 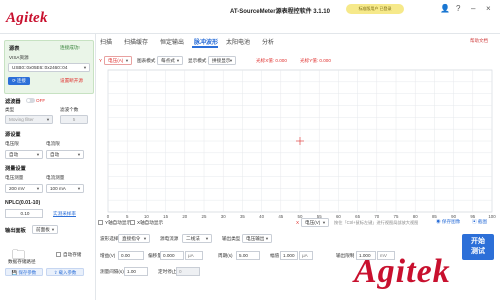 What do you see at coordinates (275, 255) in the screenshot?
I see `amplitude-label: 幅值` at bounding box center [275, 255].